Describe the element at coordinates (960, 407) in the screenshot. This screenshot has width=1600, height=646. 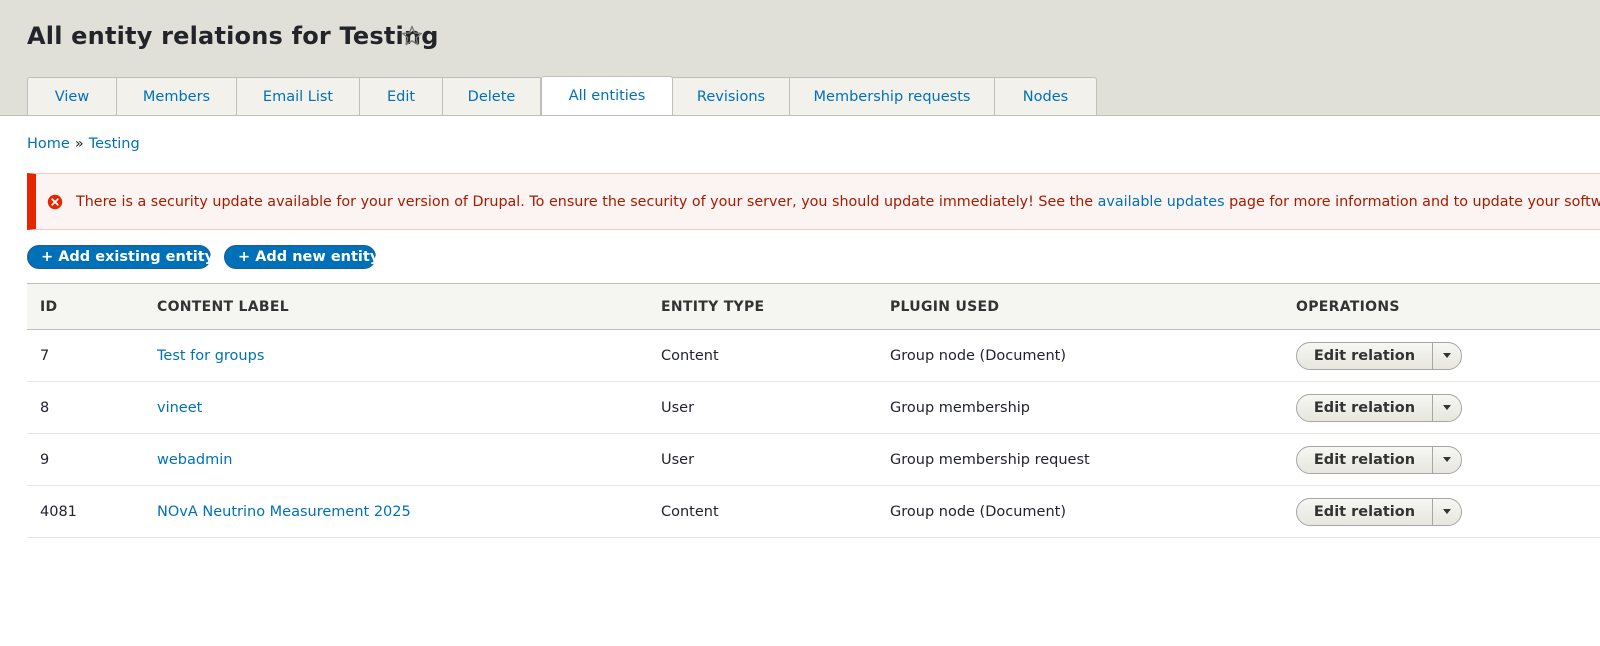
I see `cell-plugin-used: Group membership` at that location.